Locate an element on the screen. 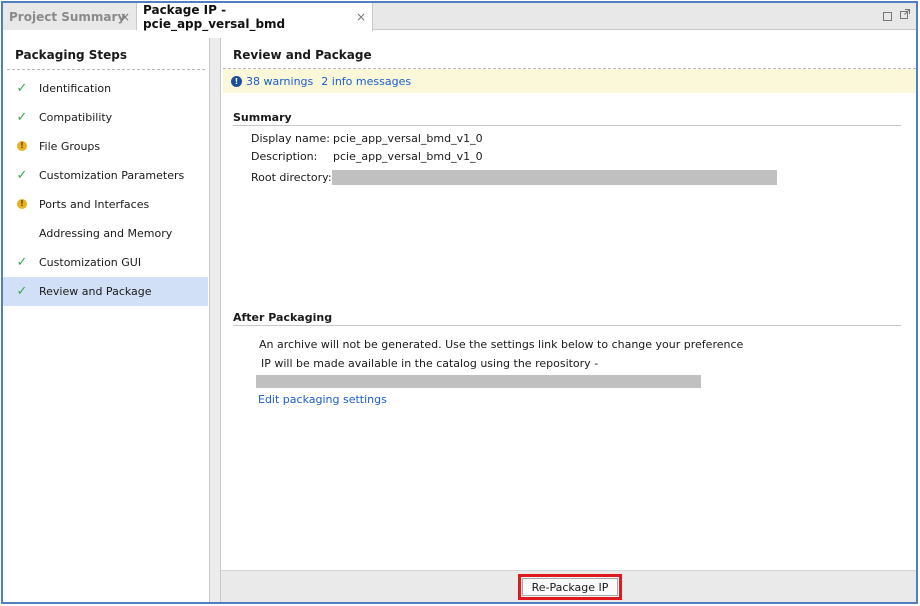 The height and width of the screenshot is (606, 920). float-icon is located at coordinates (905, 15).